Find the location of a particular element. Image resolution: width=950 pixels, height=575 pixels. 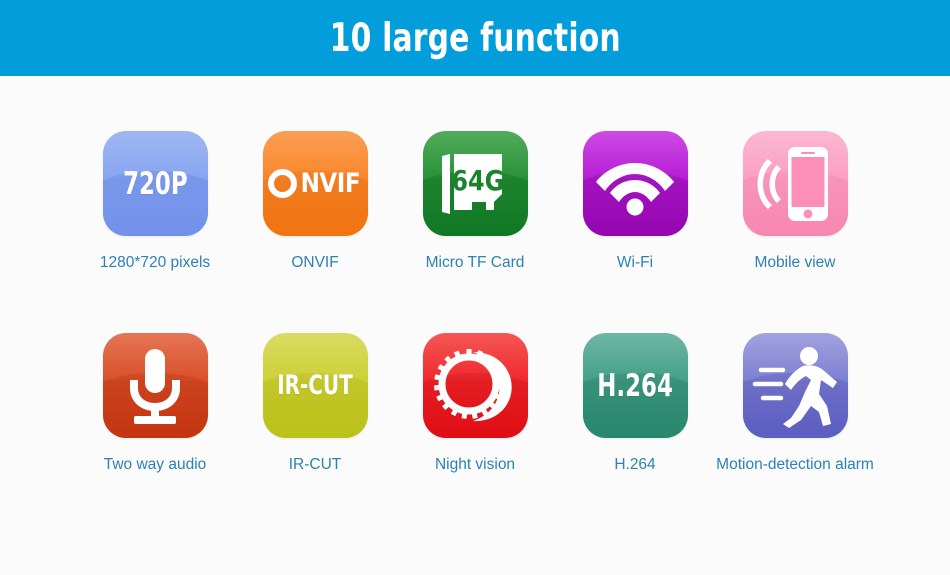

feature-item-mobile-view: Mobile view is located at coordinates (795, 231).